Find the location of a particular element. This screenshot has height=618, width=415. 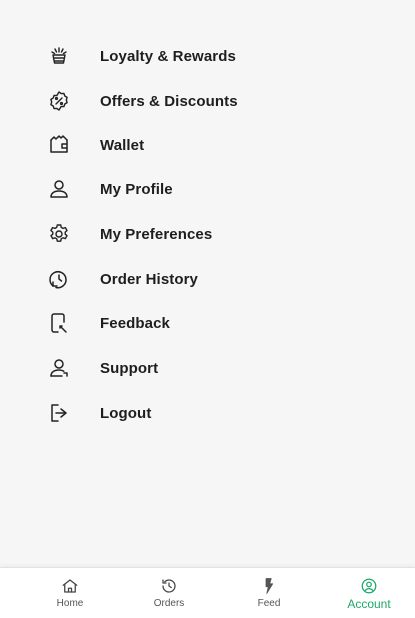

tab-label: Account is located at coordinates (369, 604).